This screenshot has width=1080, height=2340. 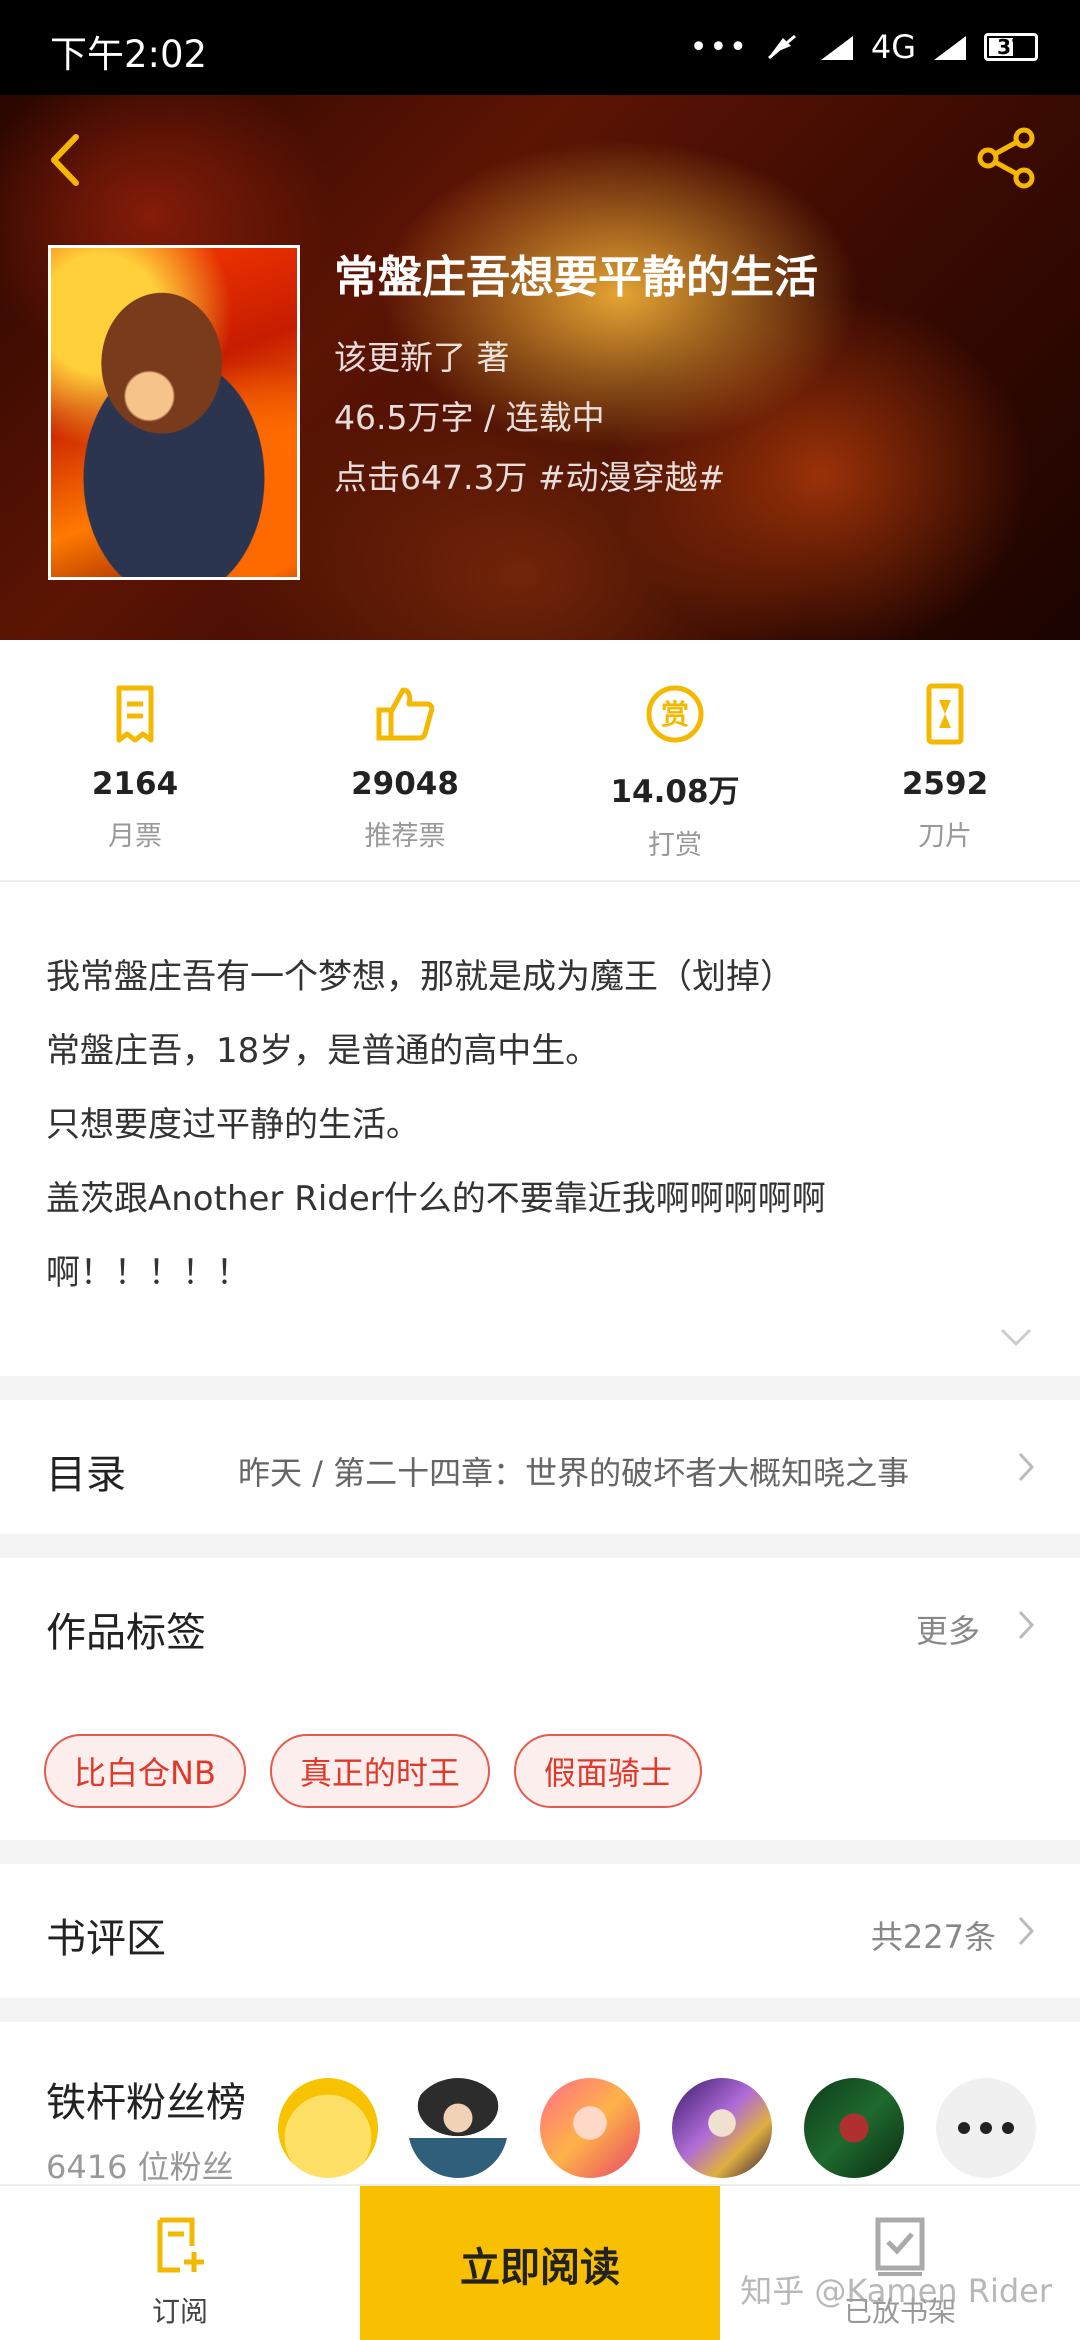 I want to click on stat-label: 月票, so click(x=135, y=836).